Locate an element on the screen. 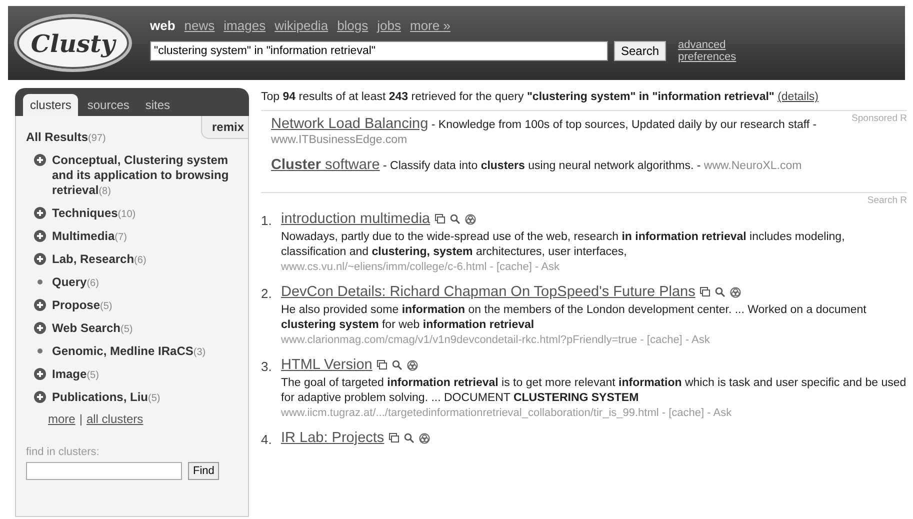  remix-tab: remix is located at coordinates (224, 127).